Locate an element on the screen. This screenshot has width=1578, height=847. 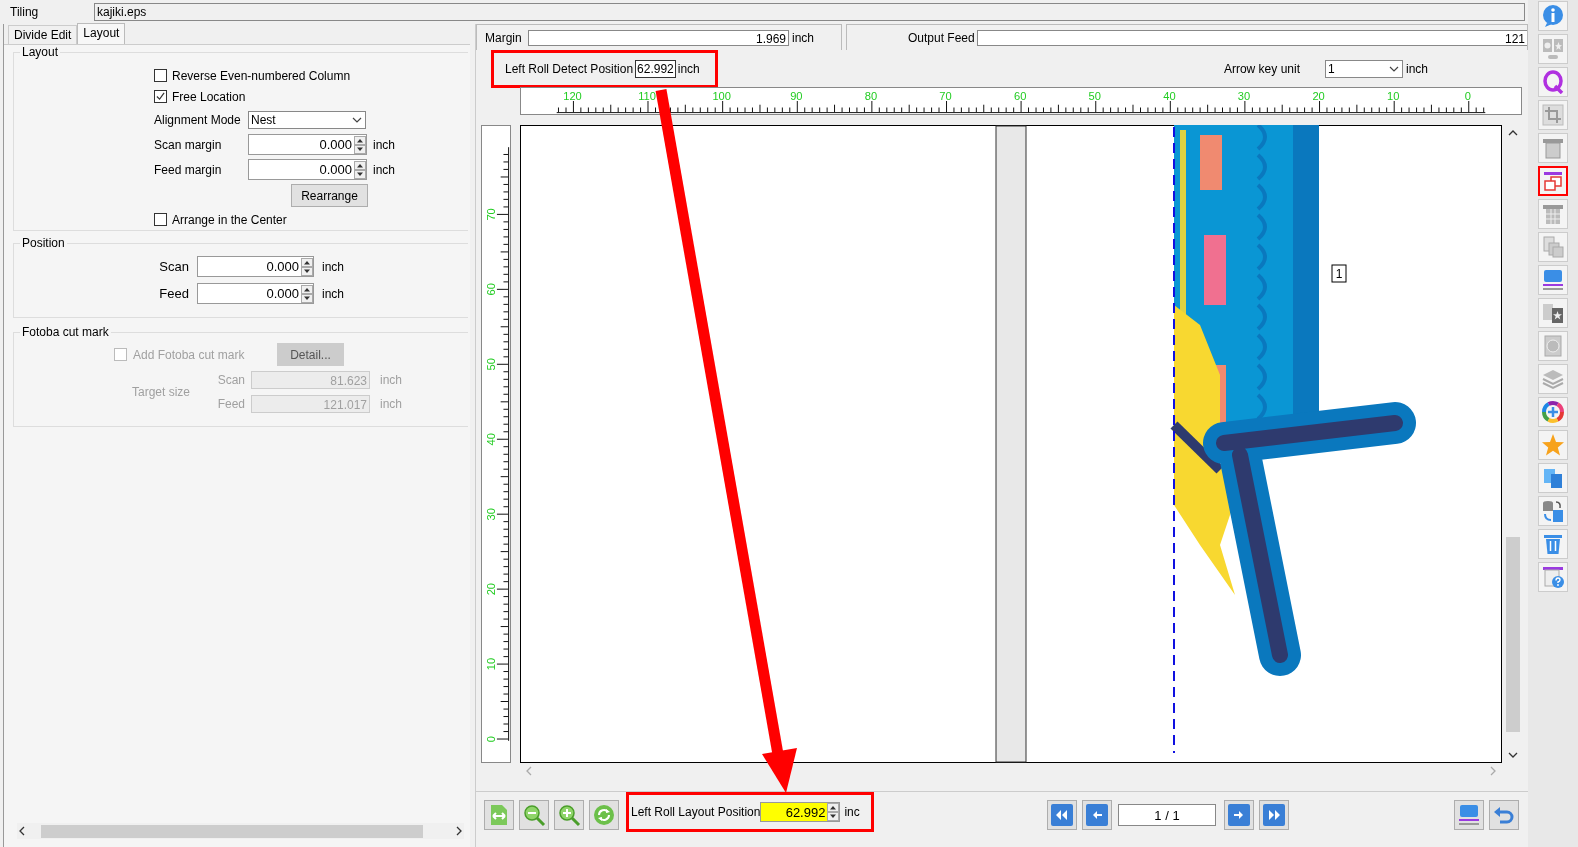
next-page-button is located at coordinates (1239, 815).